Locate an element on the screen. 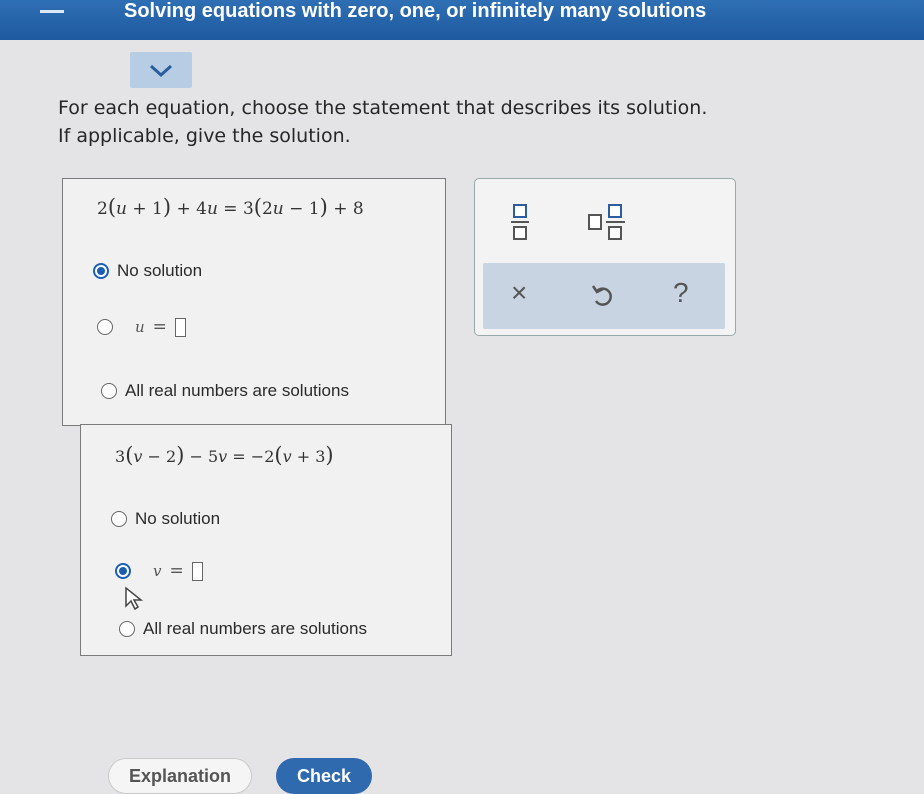 The height and width of the screenshot is (794, 924). problem-1-option-no-solution: No solution is located at coordinates (147, 271).